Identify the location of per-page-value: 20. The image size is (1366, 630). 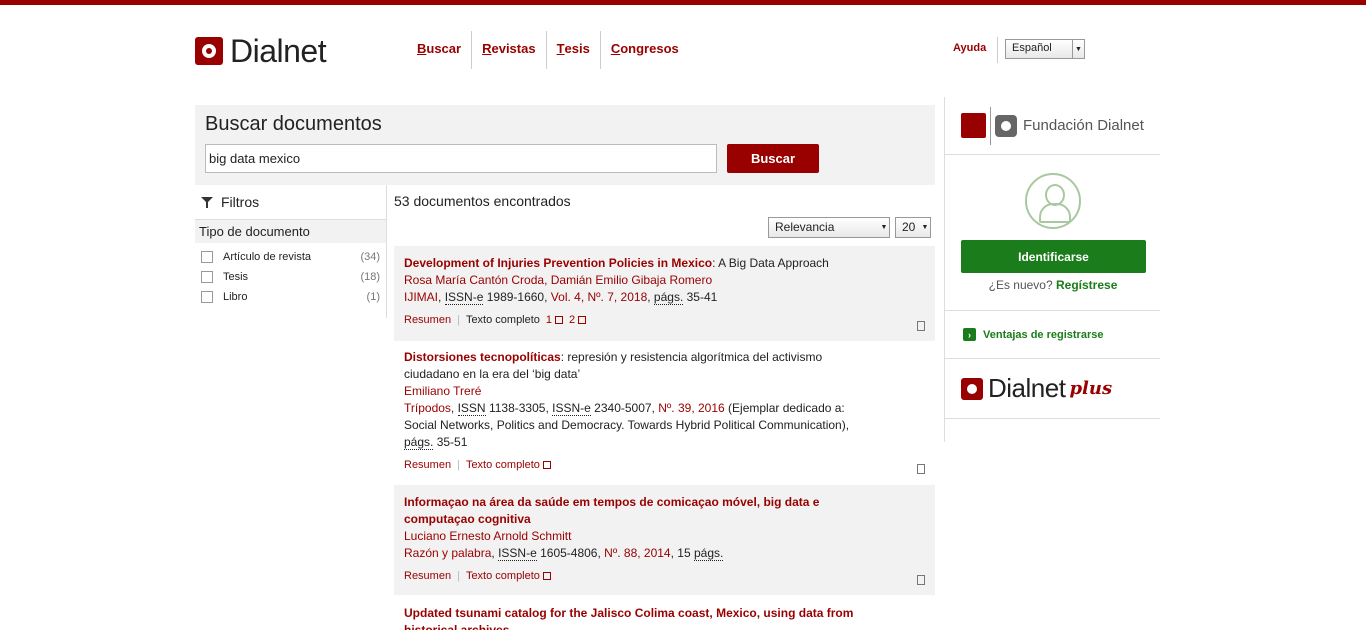
(909, 227).